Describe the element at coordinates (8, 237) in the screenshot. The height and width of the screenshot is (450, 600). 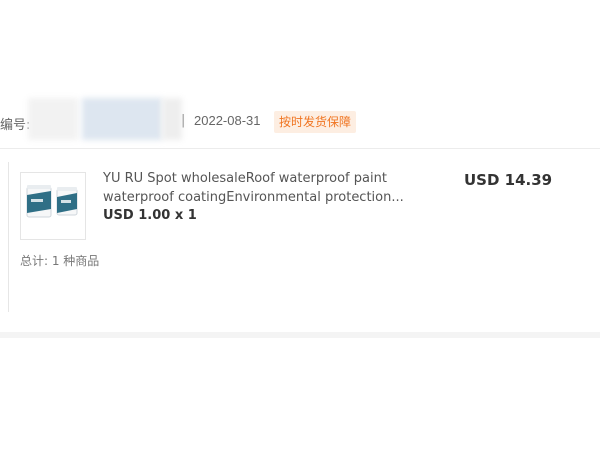
I see `divider` at that location.